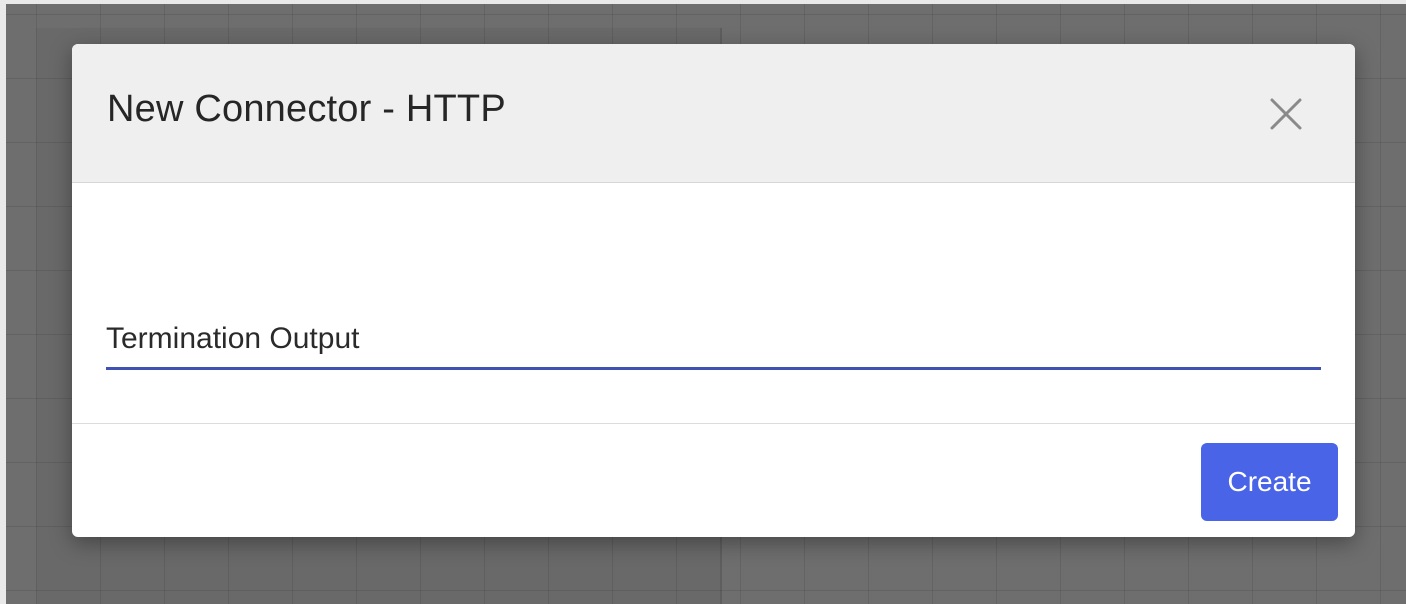 The image size is (1406, 604). What do you see at coordinates (713, 368) in the screenshot?
I see `input-underline` at bounding box center [713, 368].